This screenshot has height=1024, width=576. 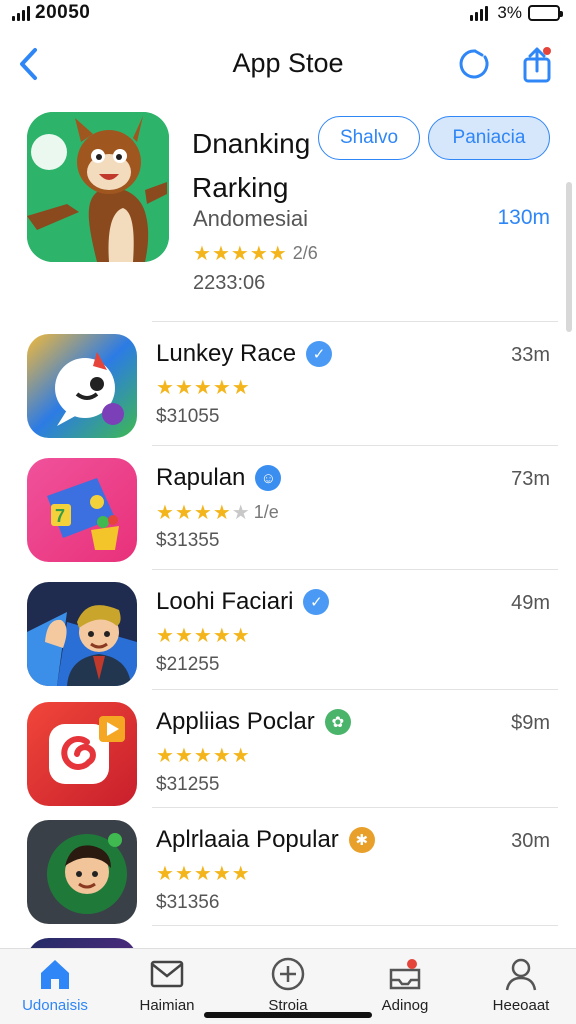 What do you see at coordinates (545, 13) in the screenshot?
I see `battery-icon` at bounding box center [545, 13].